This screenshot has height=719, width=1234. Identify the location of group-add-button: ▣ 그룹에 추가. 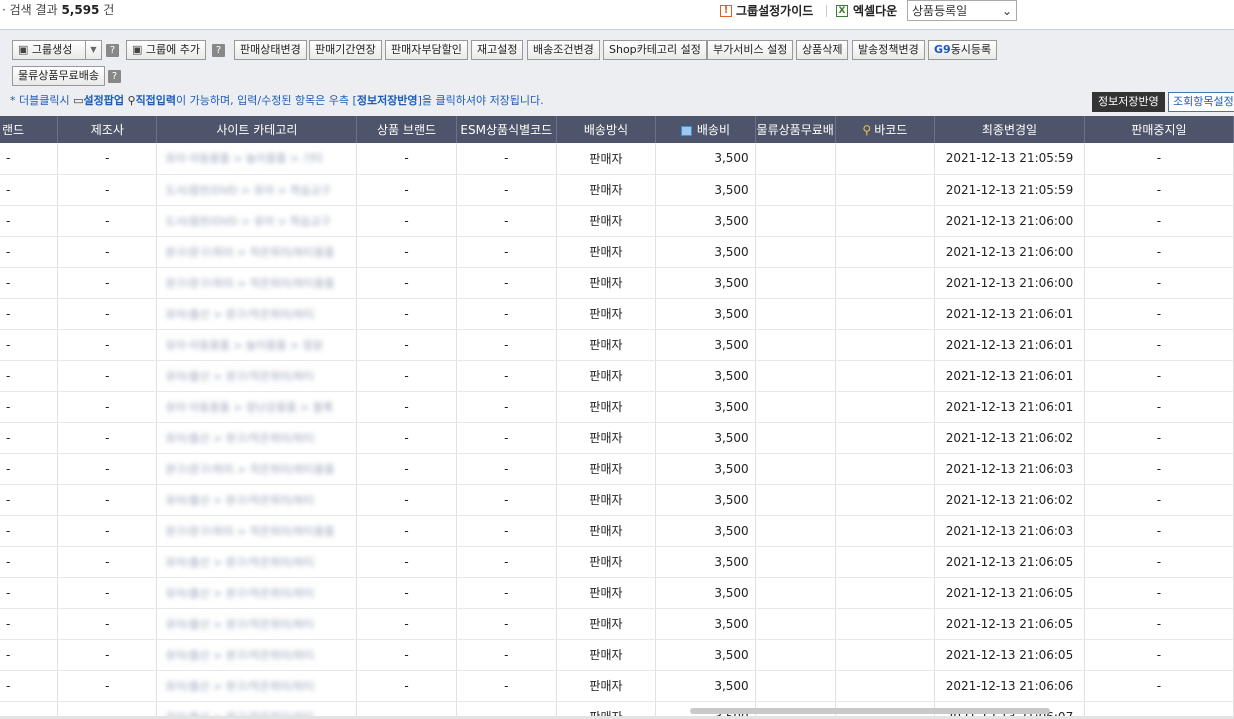
(166, 50).